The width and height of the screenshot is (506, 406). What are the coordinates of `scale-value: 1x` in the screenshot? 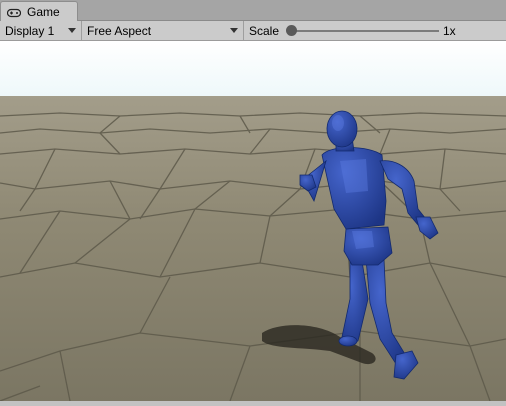 It's located at (449, 30).